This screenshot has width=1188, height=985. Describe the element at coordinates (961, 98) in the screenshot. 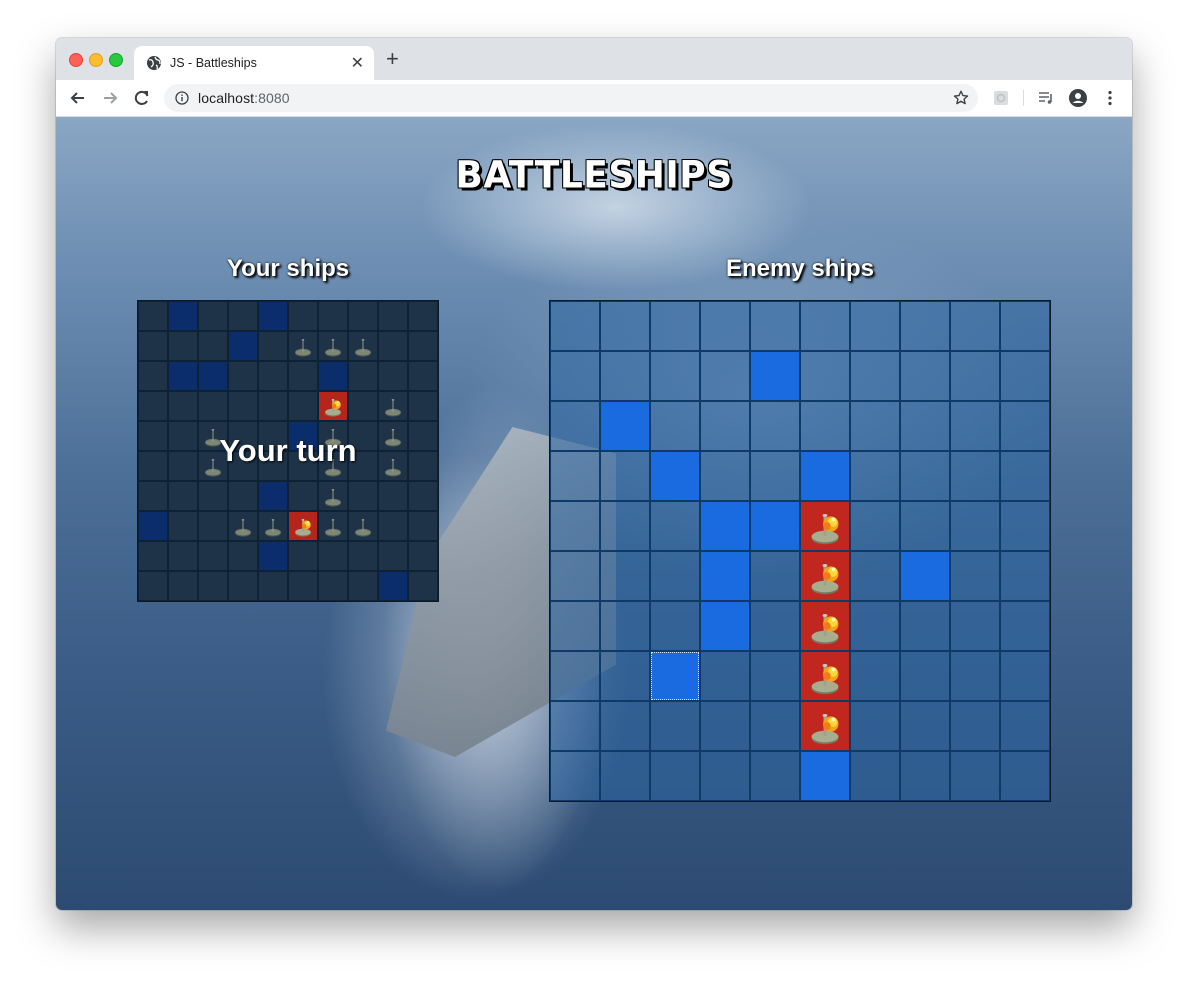

I see `bookmark-star-icon` at that location.